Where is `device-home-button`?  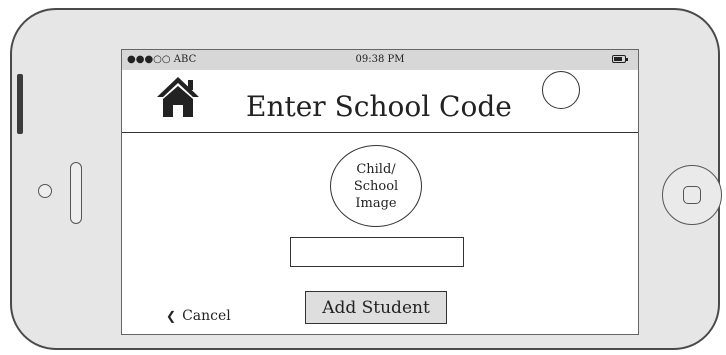
device-home-button is located at coordinates (692, 195).